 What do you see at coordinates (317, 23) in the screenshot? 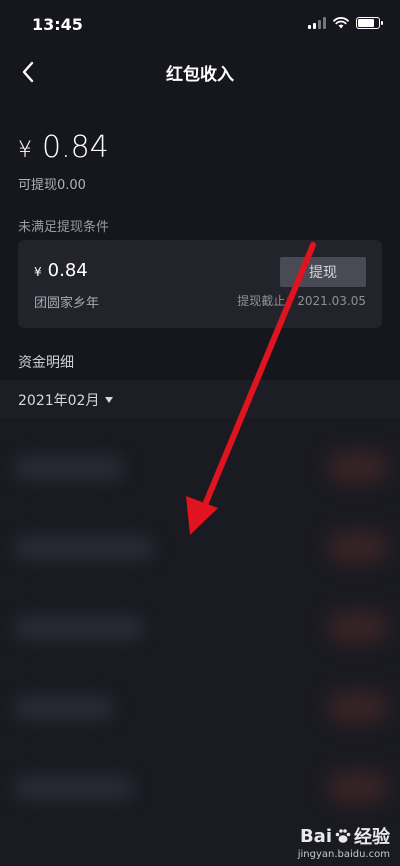
I see `signal-icon` at bounding box center [317, 23].